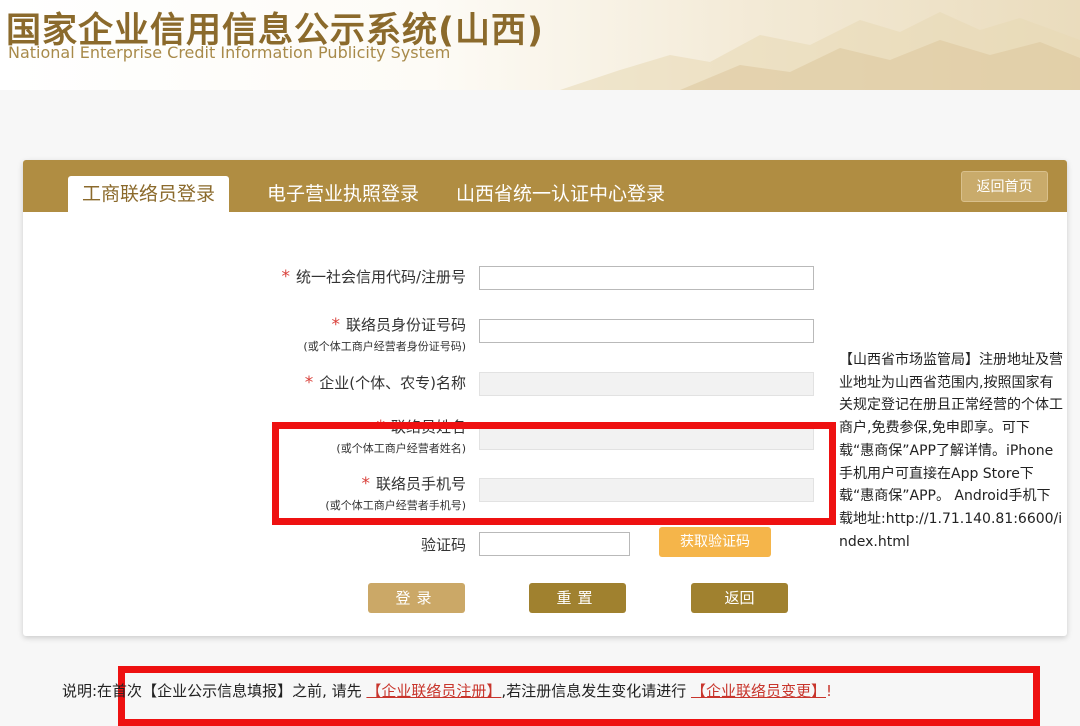  I want to click on contact-name-label: * 联络员姓名 (或个体工商户经营者姓名), so click(401, 436).